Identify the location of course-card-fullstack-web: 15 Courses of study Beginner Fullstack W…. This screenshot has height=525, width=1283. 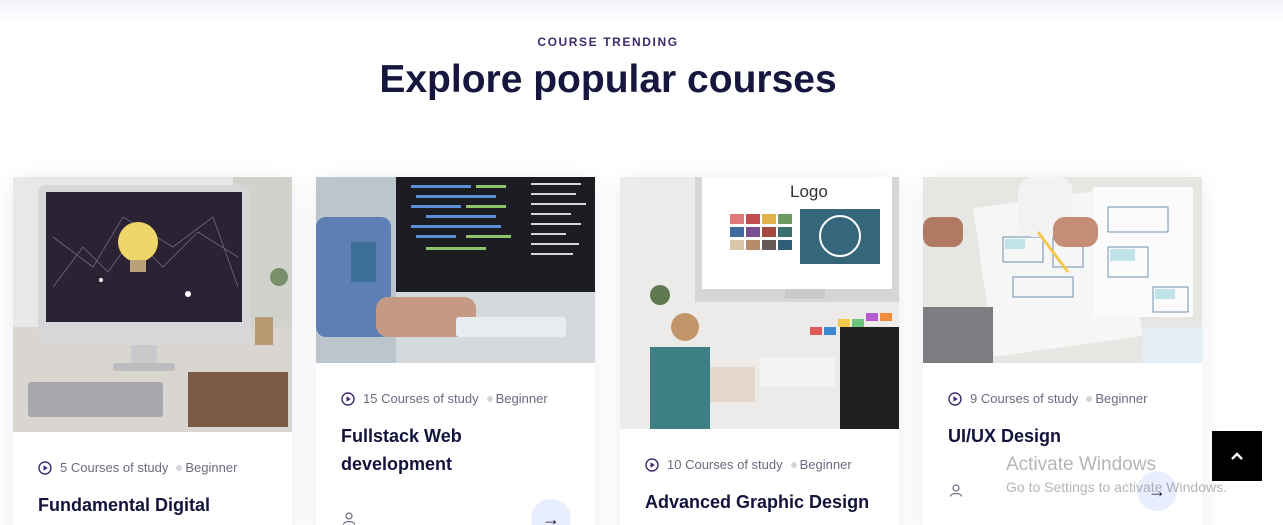
(455, 351).